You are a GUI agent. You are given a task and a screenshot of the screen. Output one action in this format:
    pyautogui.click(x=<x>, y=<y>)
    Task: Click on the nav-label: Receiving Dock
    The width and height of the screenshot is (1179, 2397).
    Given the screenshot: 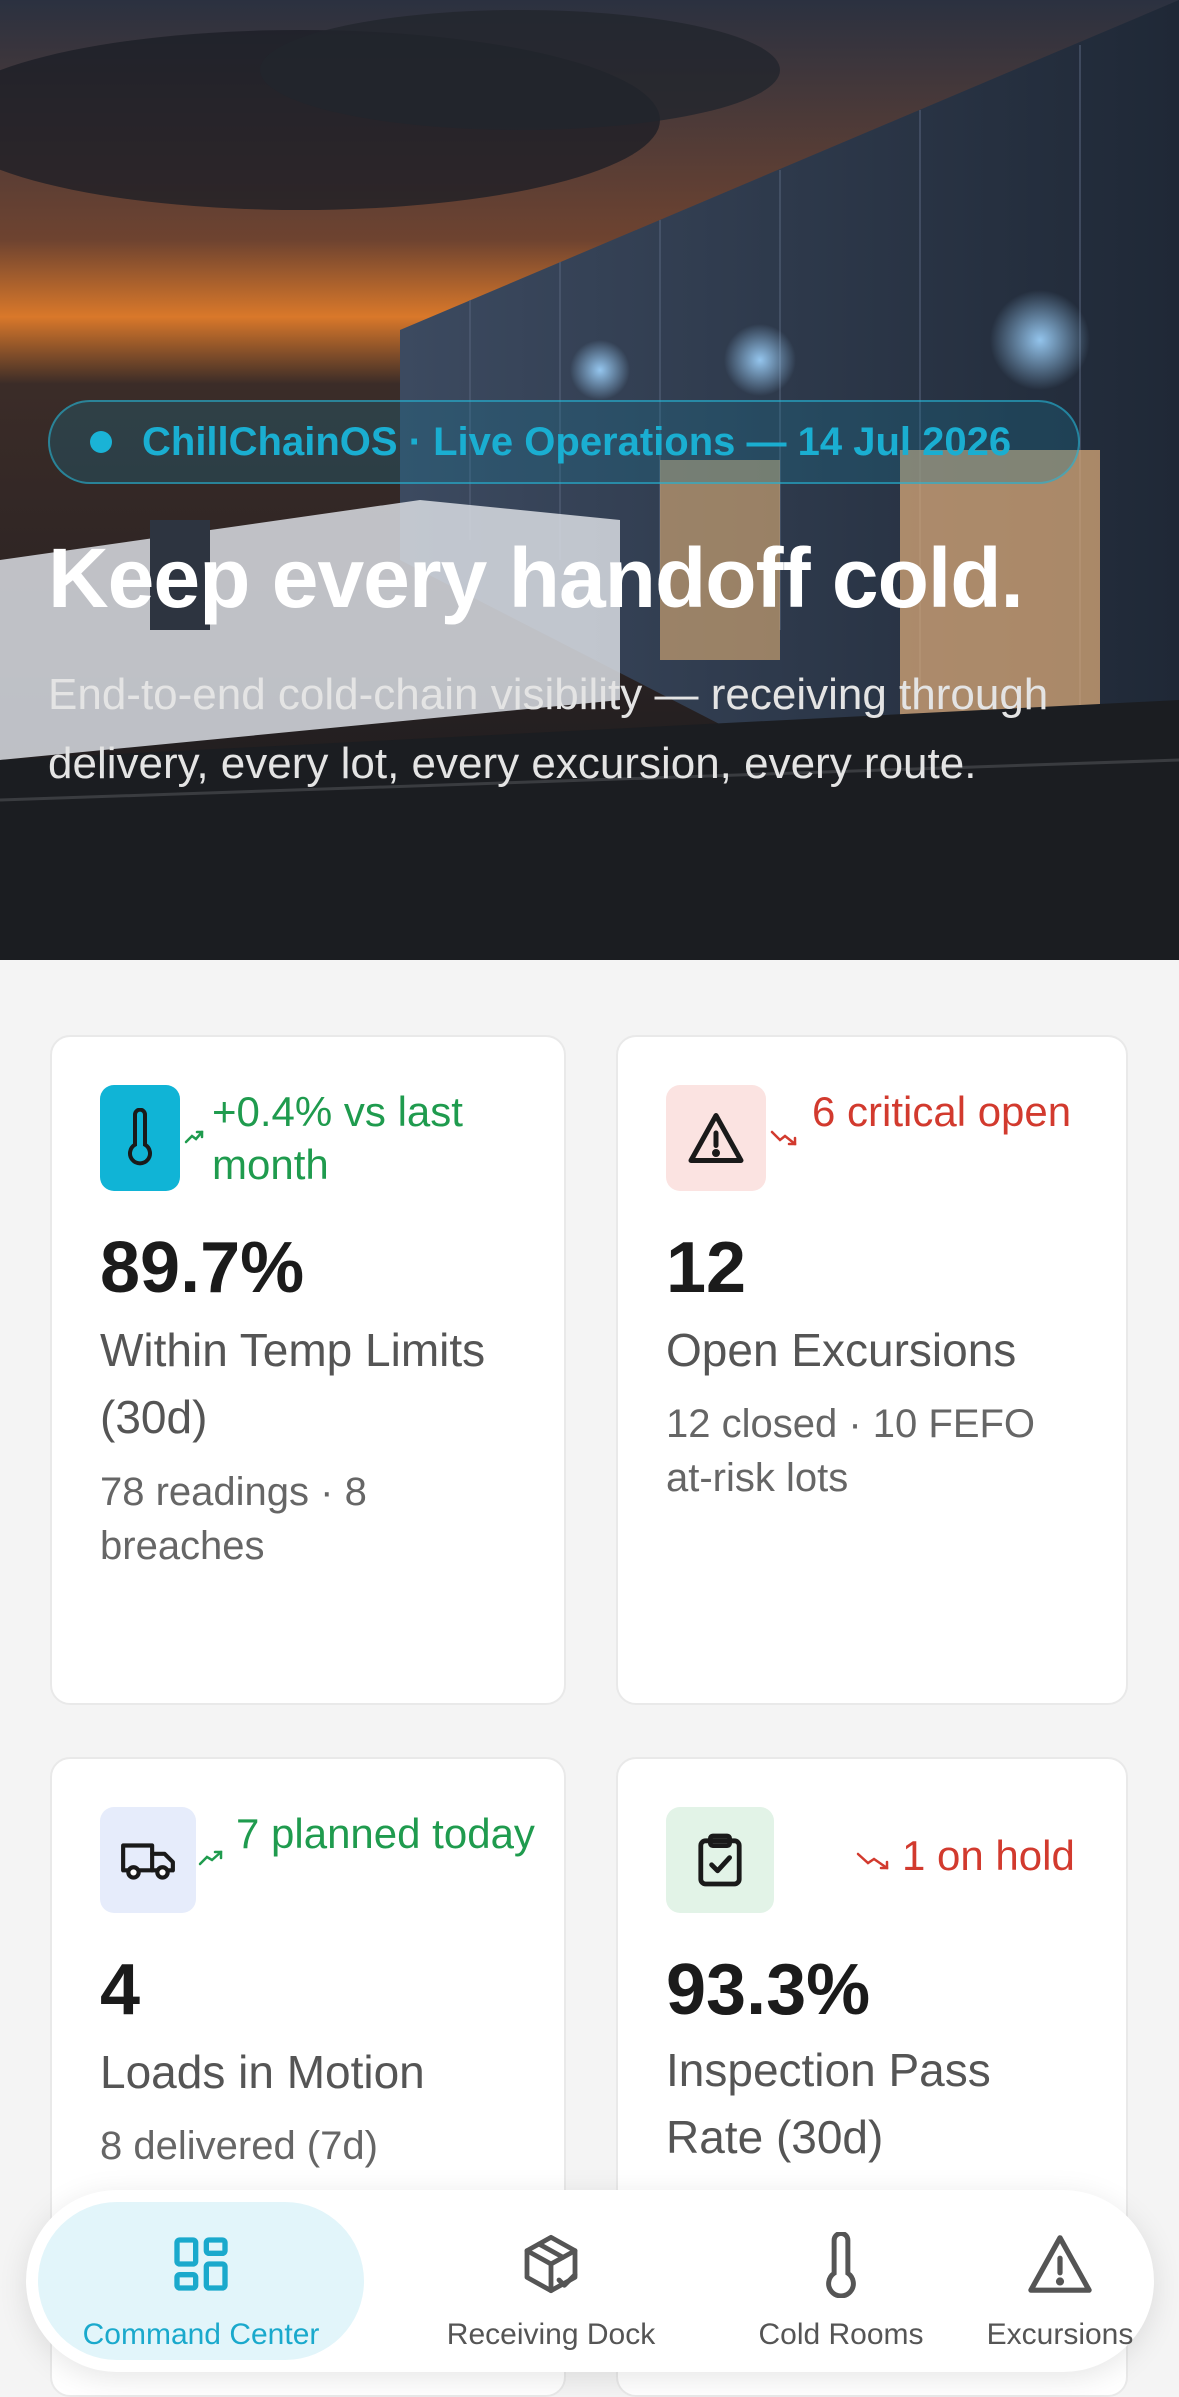 What is the action you would take?
    pyautogui.click(x=551, y=2334)
    